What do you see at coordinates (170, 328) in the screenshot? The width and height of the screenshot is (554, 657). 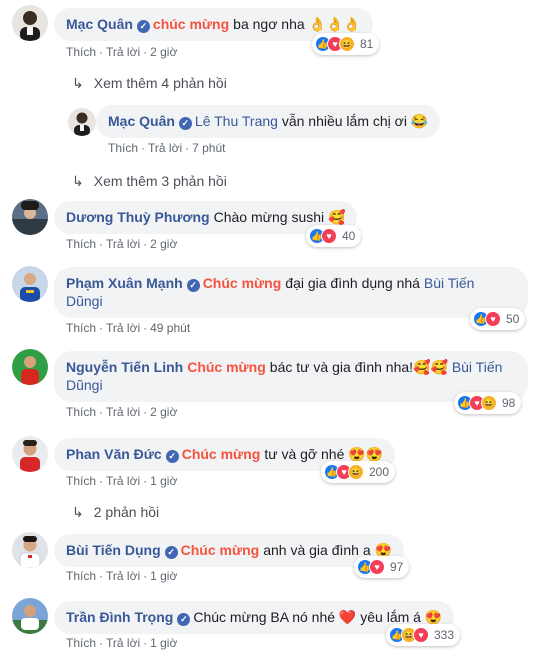 I see `comment-time: 49 phút` at bounding box center [170, 328].